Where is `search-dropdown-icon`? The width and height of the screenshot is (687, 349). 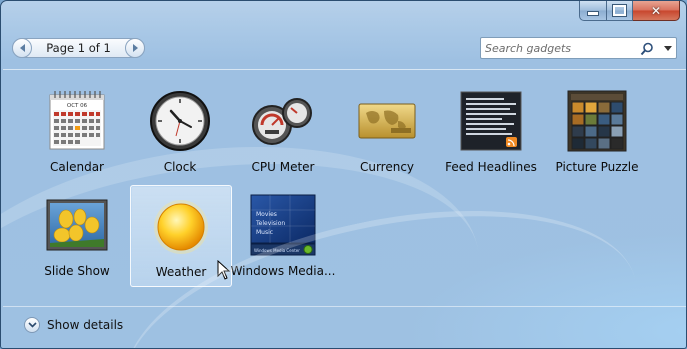 search-dropdown-icon is located at coordinates (668, 48).